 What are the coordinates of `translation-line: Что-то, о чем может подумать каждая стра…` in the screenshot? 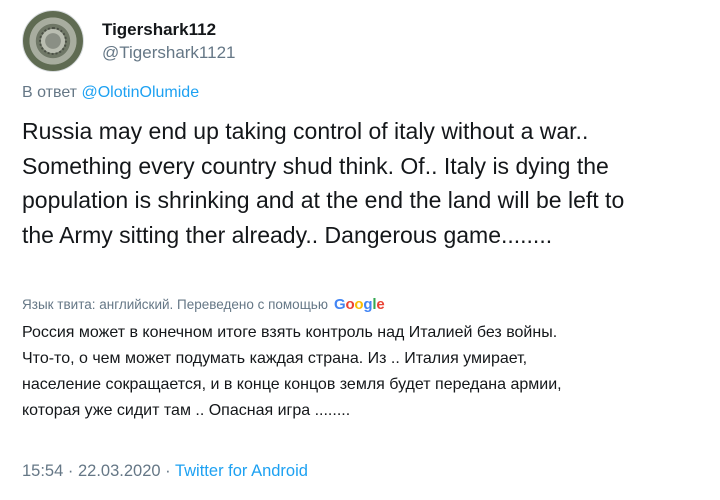 It's located at (275, 358).